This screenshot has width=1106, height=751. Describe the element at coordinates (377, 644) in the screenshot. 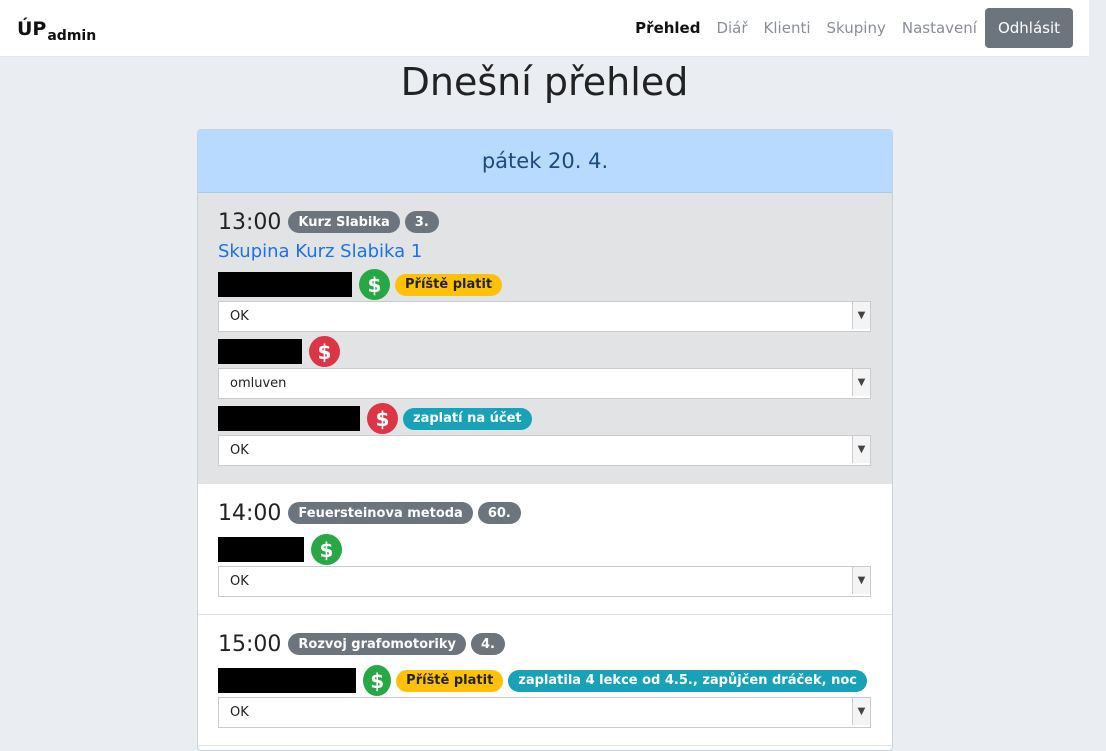

I see `course-badge: Rozvoj grafomotoriky` at that location.